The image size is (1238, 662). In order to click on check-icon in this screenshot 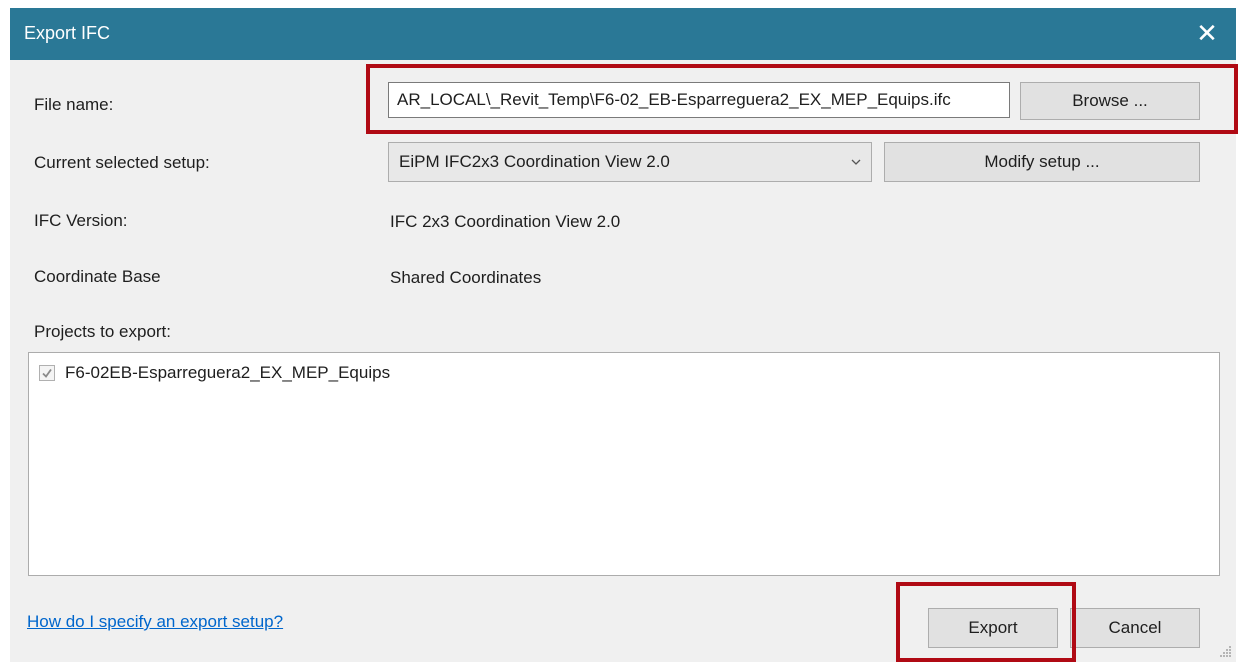, I will do `click(47, 373)`.